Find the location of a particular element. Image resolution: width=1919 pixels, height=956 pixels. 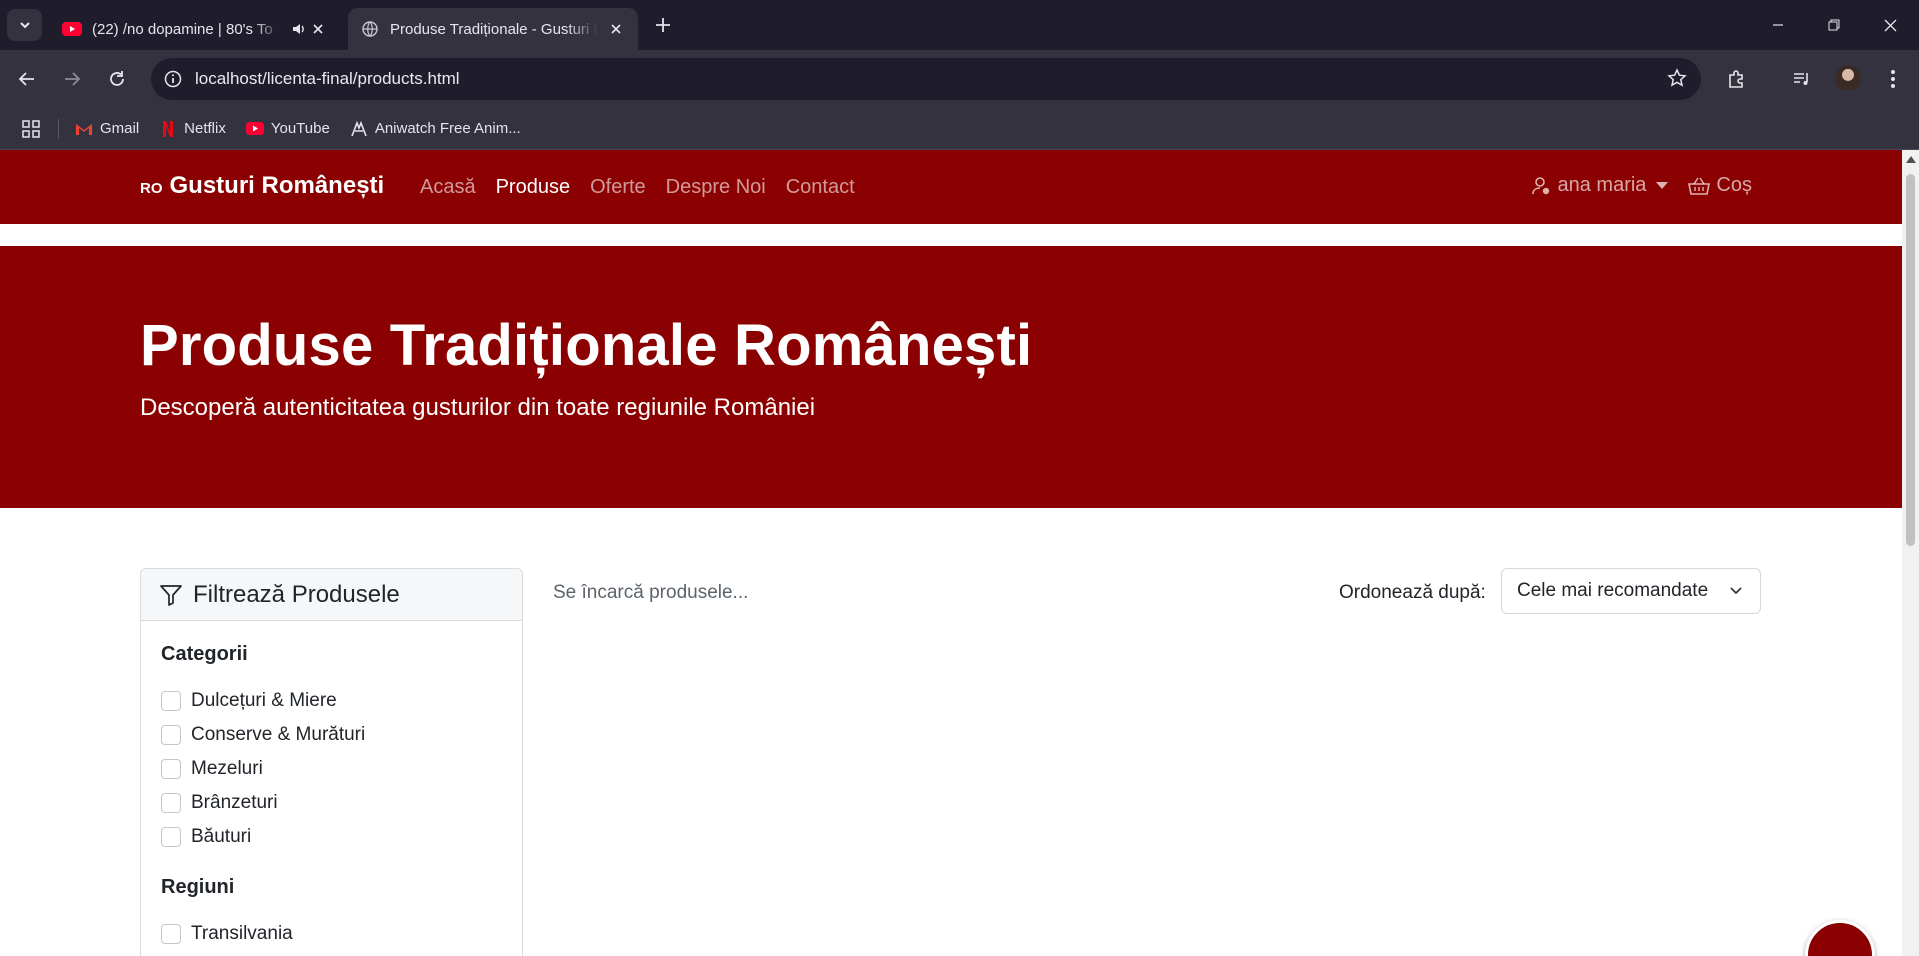

category-checkbox-dulceturi: Dulcețuri & Miere is located at coordinates (331, 701).